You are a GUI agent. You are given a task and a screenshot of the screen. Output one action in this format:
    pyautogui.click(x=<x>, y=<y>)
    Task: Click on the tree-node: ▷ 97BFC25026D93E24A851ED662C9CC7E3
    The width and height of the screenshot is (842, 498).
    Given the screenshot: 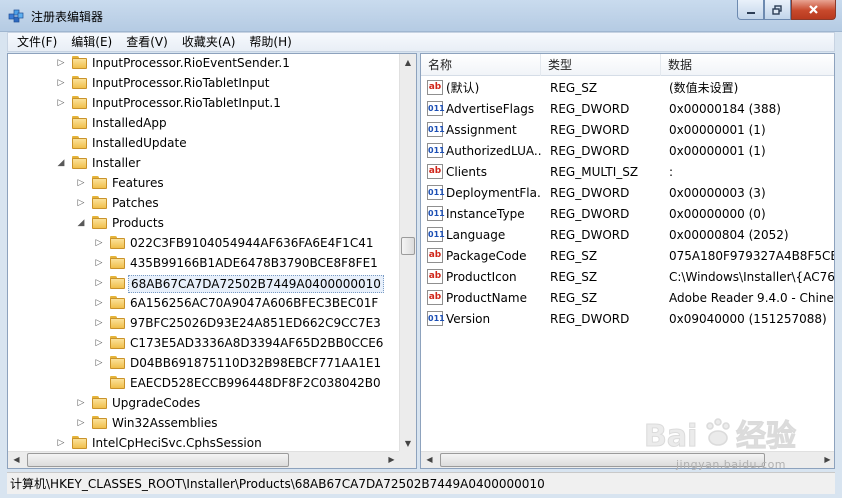 What is the action you would take?
    pyautogui.click(x=203, y=323)
    